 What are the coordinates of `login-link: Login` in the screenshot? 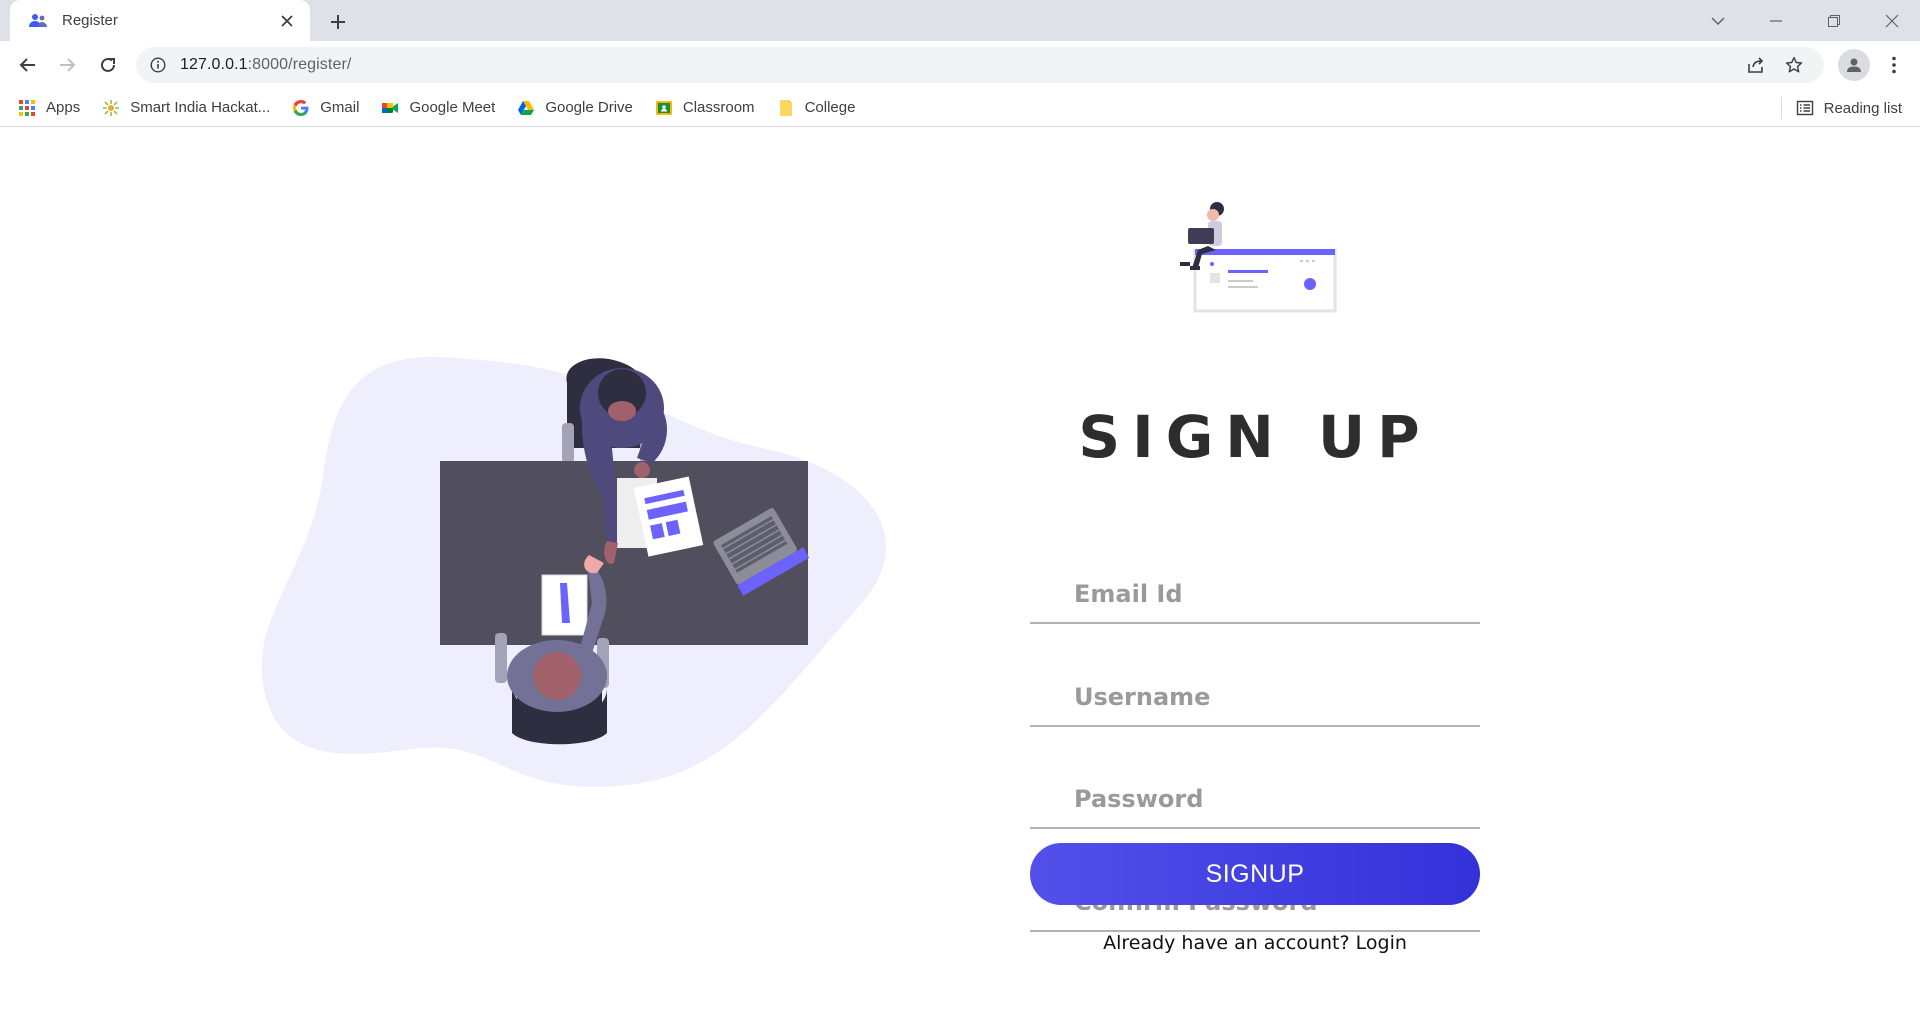 It's located at (1381, 943).